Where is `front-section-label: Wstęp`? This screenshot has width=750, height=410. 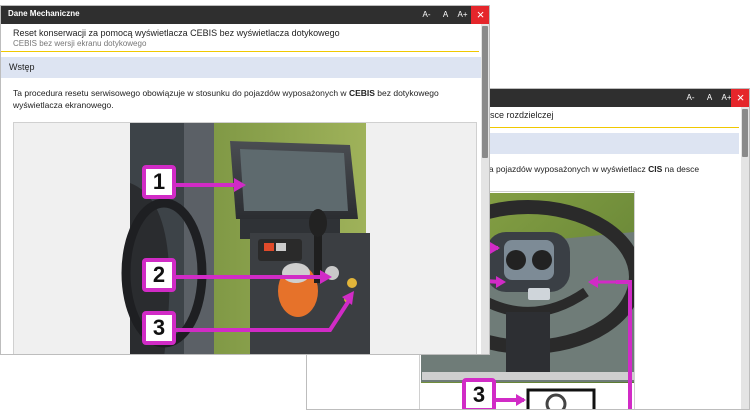
front-section-label: Wstęp is located at coordinates (22, 67).